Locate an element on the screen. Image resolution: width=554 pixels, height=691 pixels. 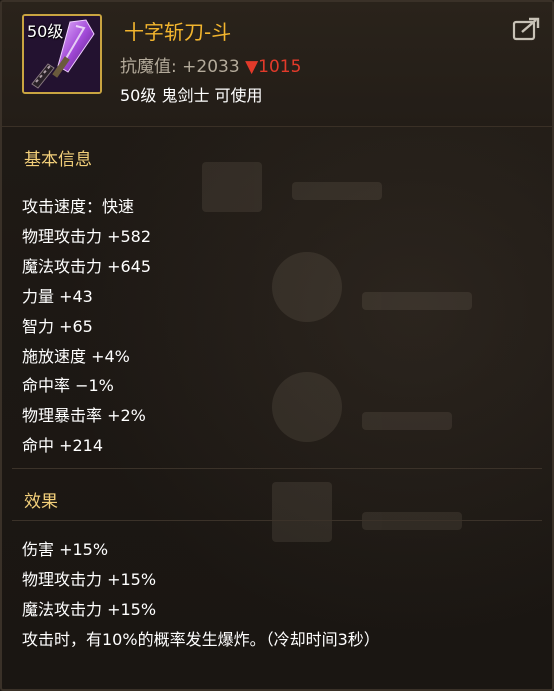
basic-info-title: 基本信息 is located at coordinates (58, 160).